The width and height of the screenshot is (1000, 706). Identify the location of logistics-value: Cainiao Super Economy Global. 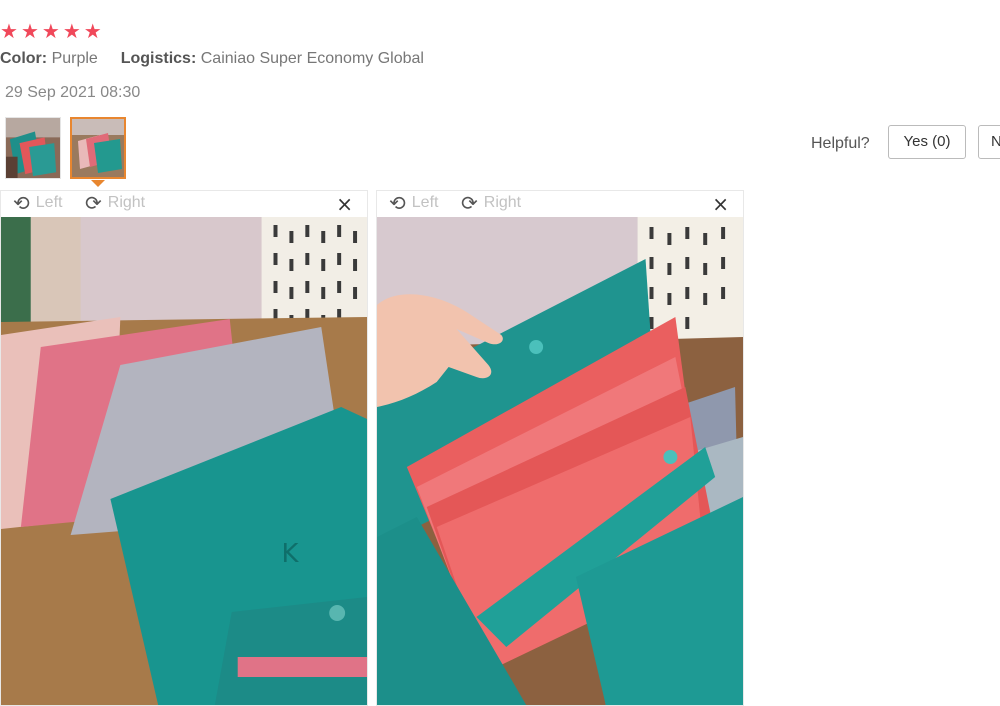
(312, 58).